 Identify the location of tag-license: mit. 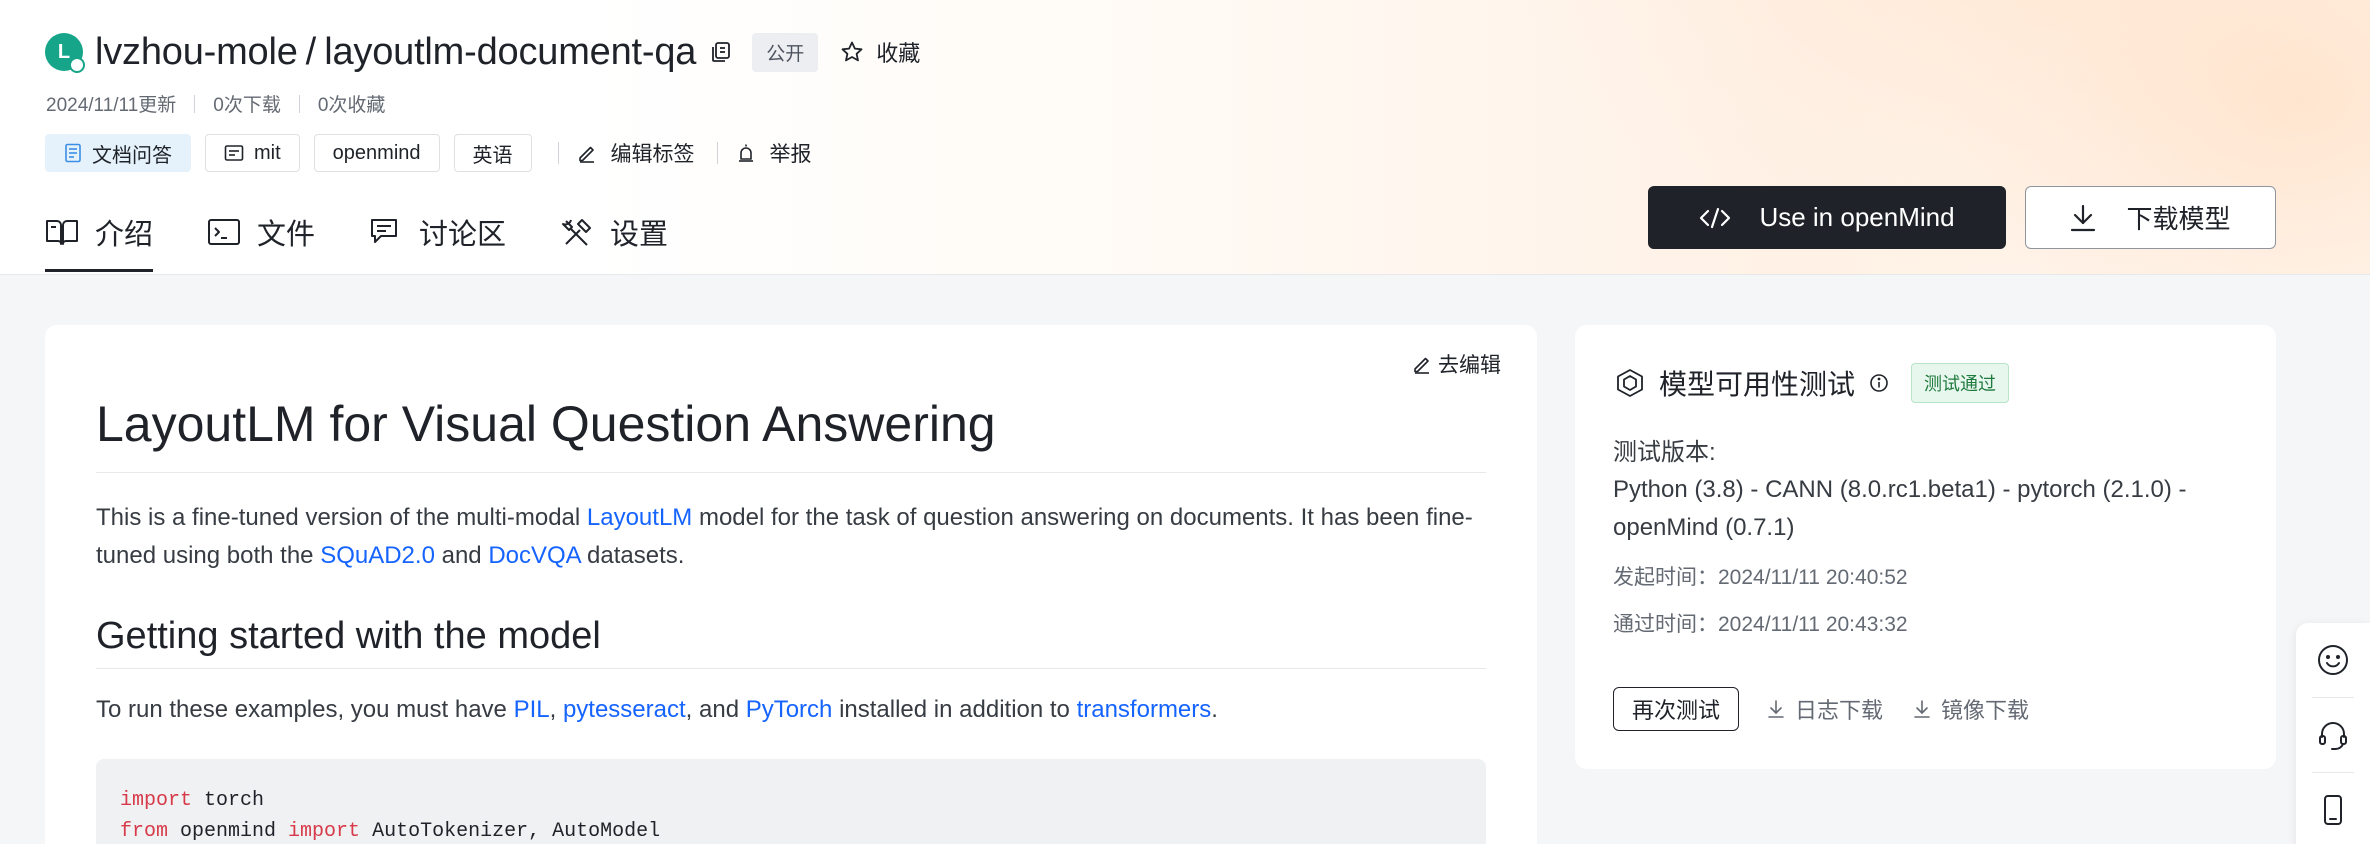
(252, 153).